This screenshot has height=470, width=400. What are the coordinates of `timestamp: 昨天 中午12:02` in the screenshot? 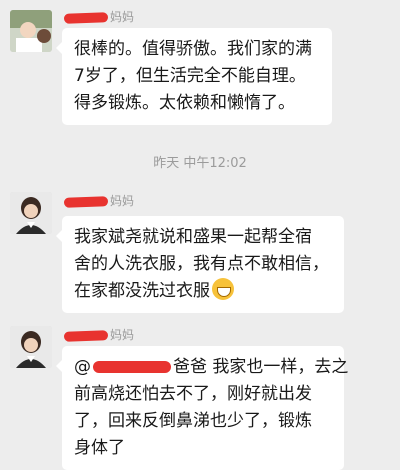 It's located at (200, 163).